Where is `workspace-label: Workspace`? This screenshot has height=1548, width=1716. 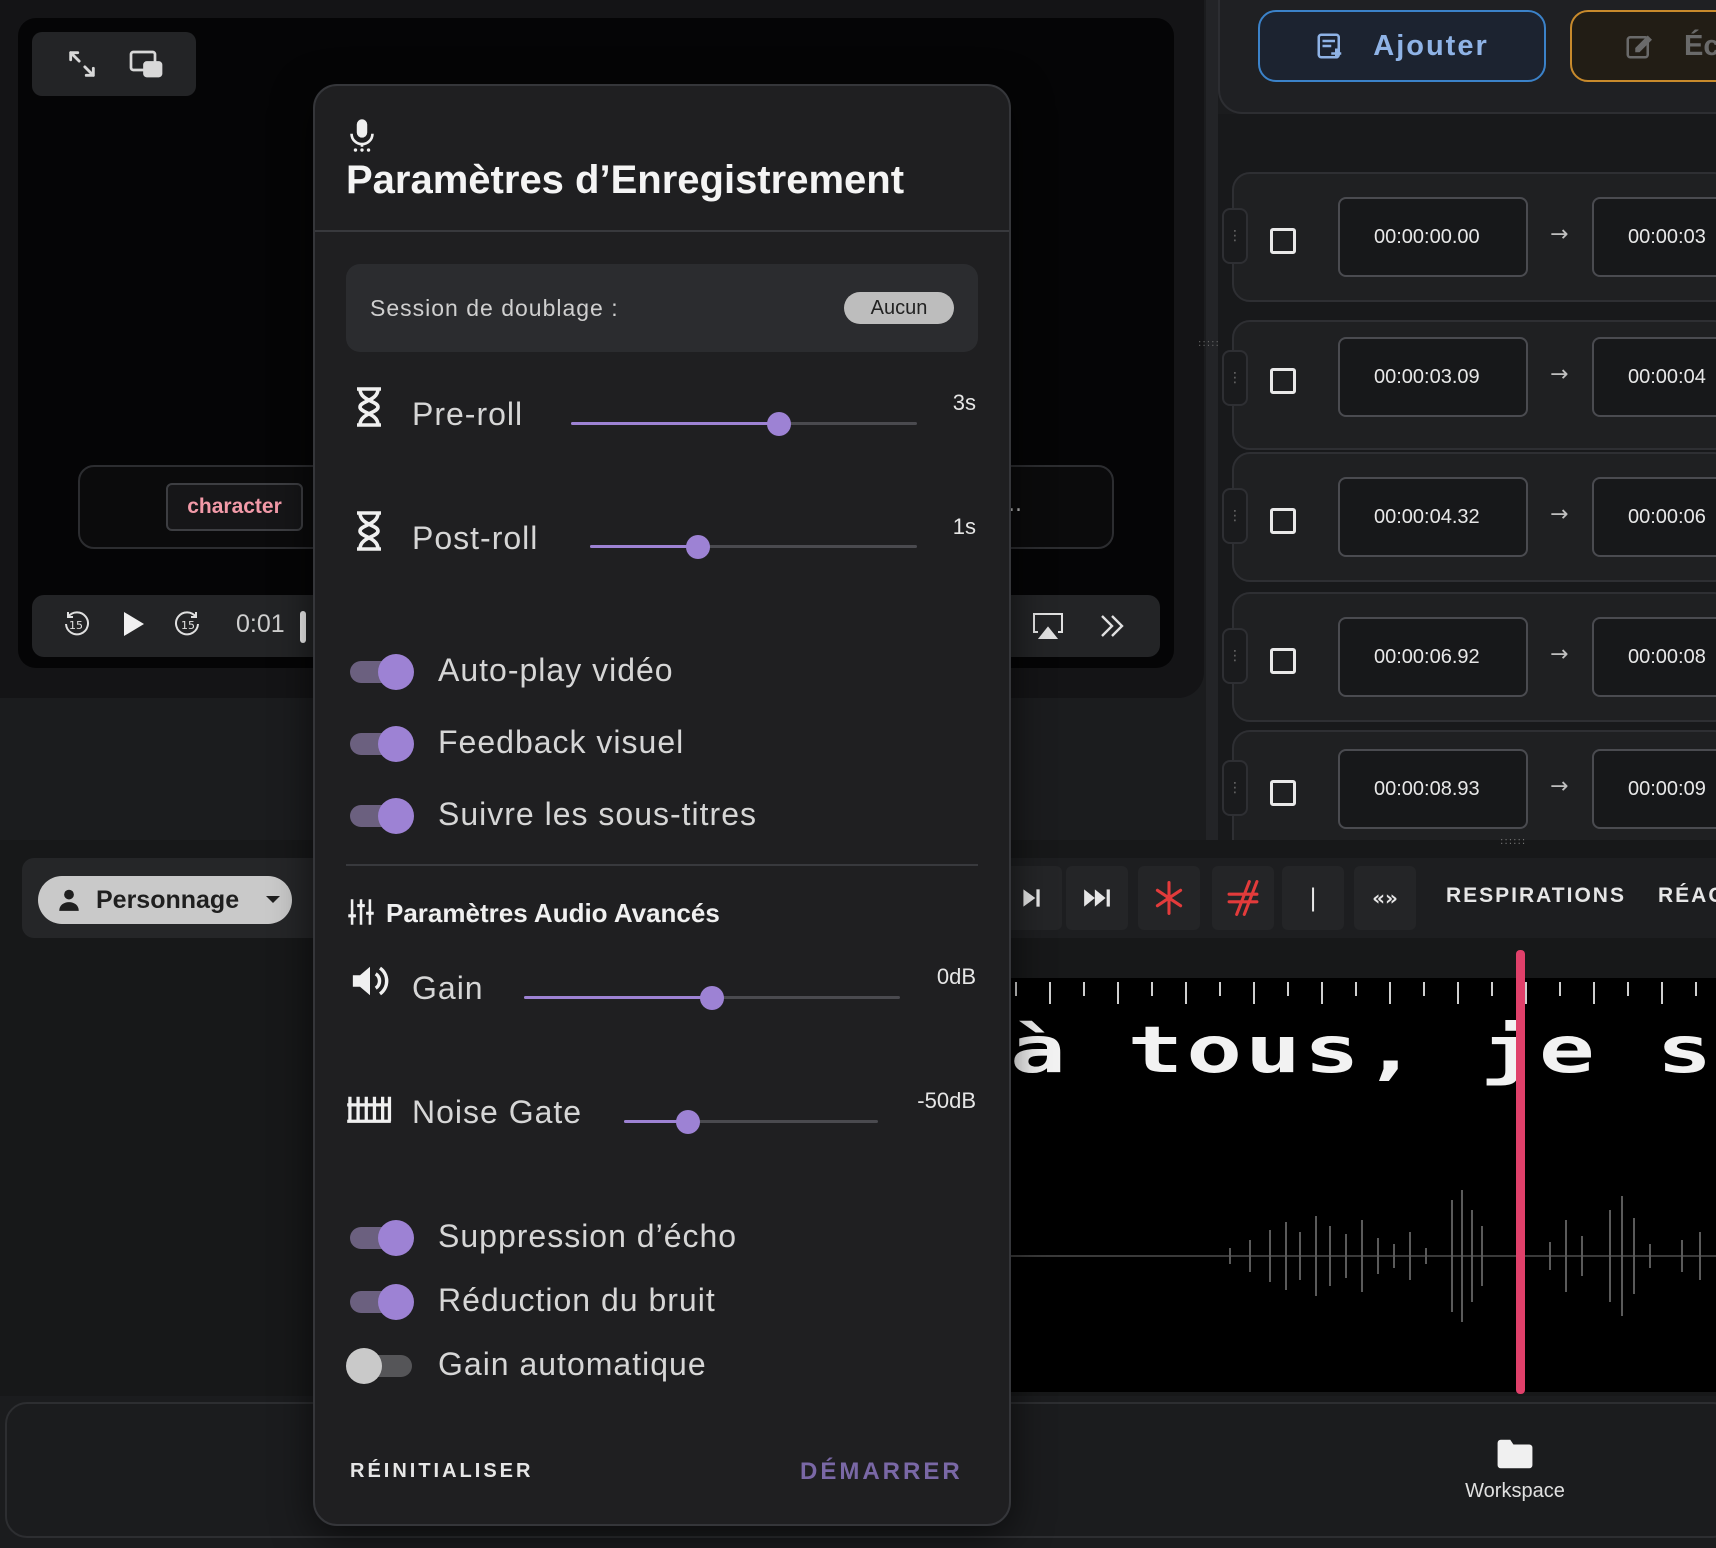
workspace-label: Workspace is located at coordinates (1515, 1491).